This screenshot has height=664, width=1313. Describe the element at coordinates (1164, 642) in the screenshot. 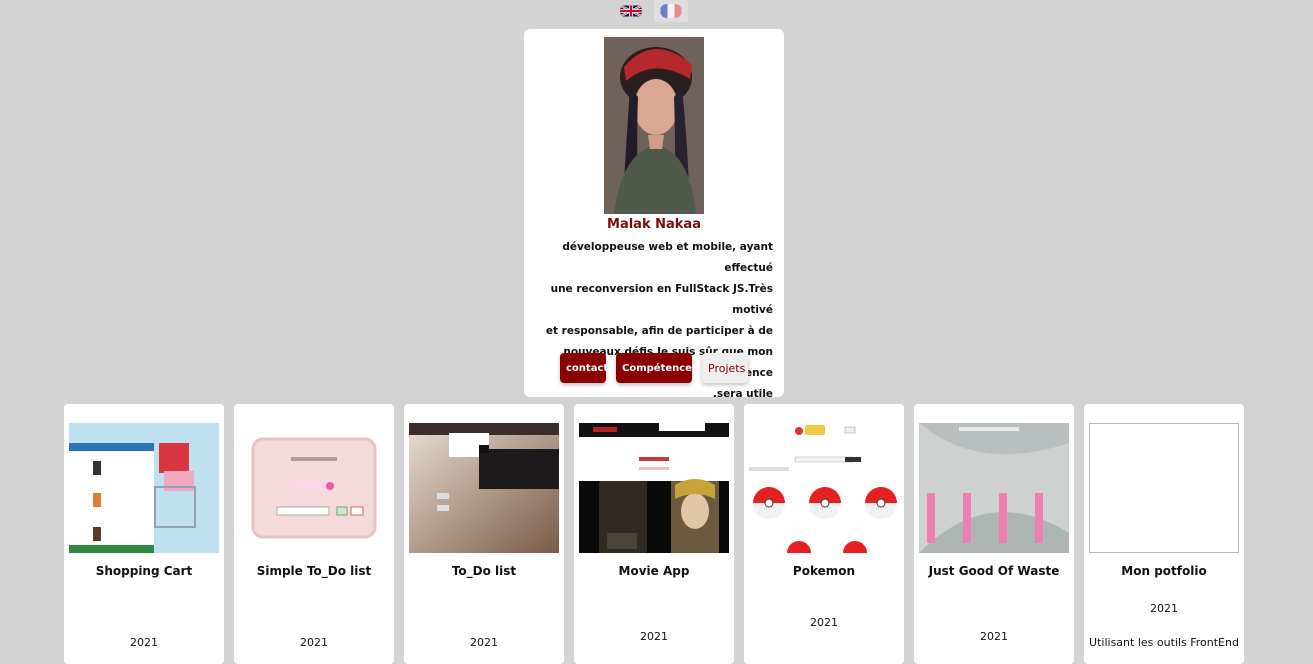

I see `project-description: Utilisant les outils FrontEnd` at that location.